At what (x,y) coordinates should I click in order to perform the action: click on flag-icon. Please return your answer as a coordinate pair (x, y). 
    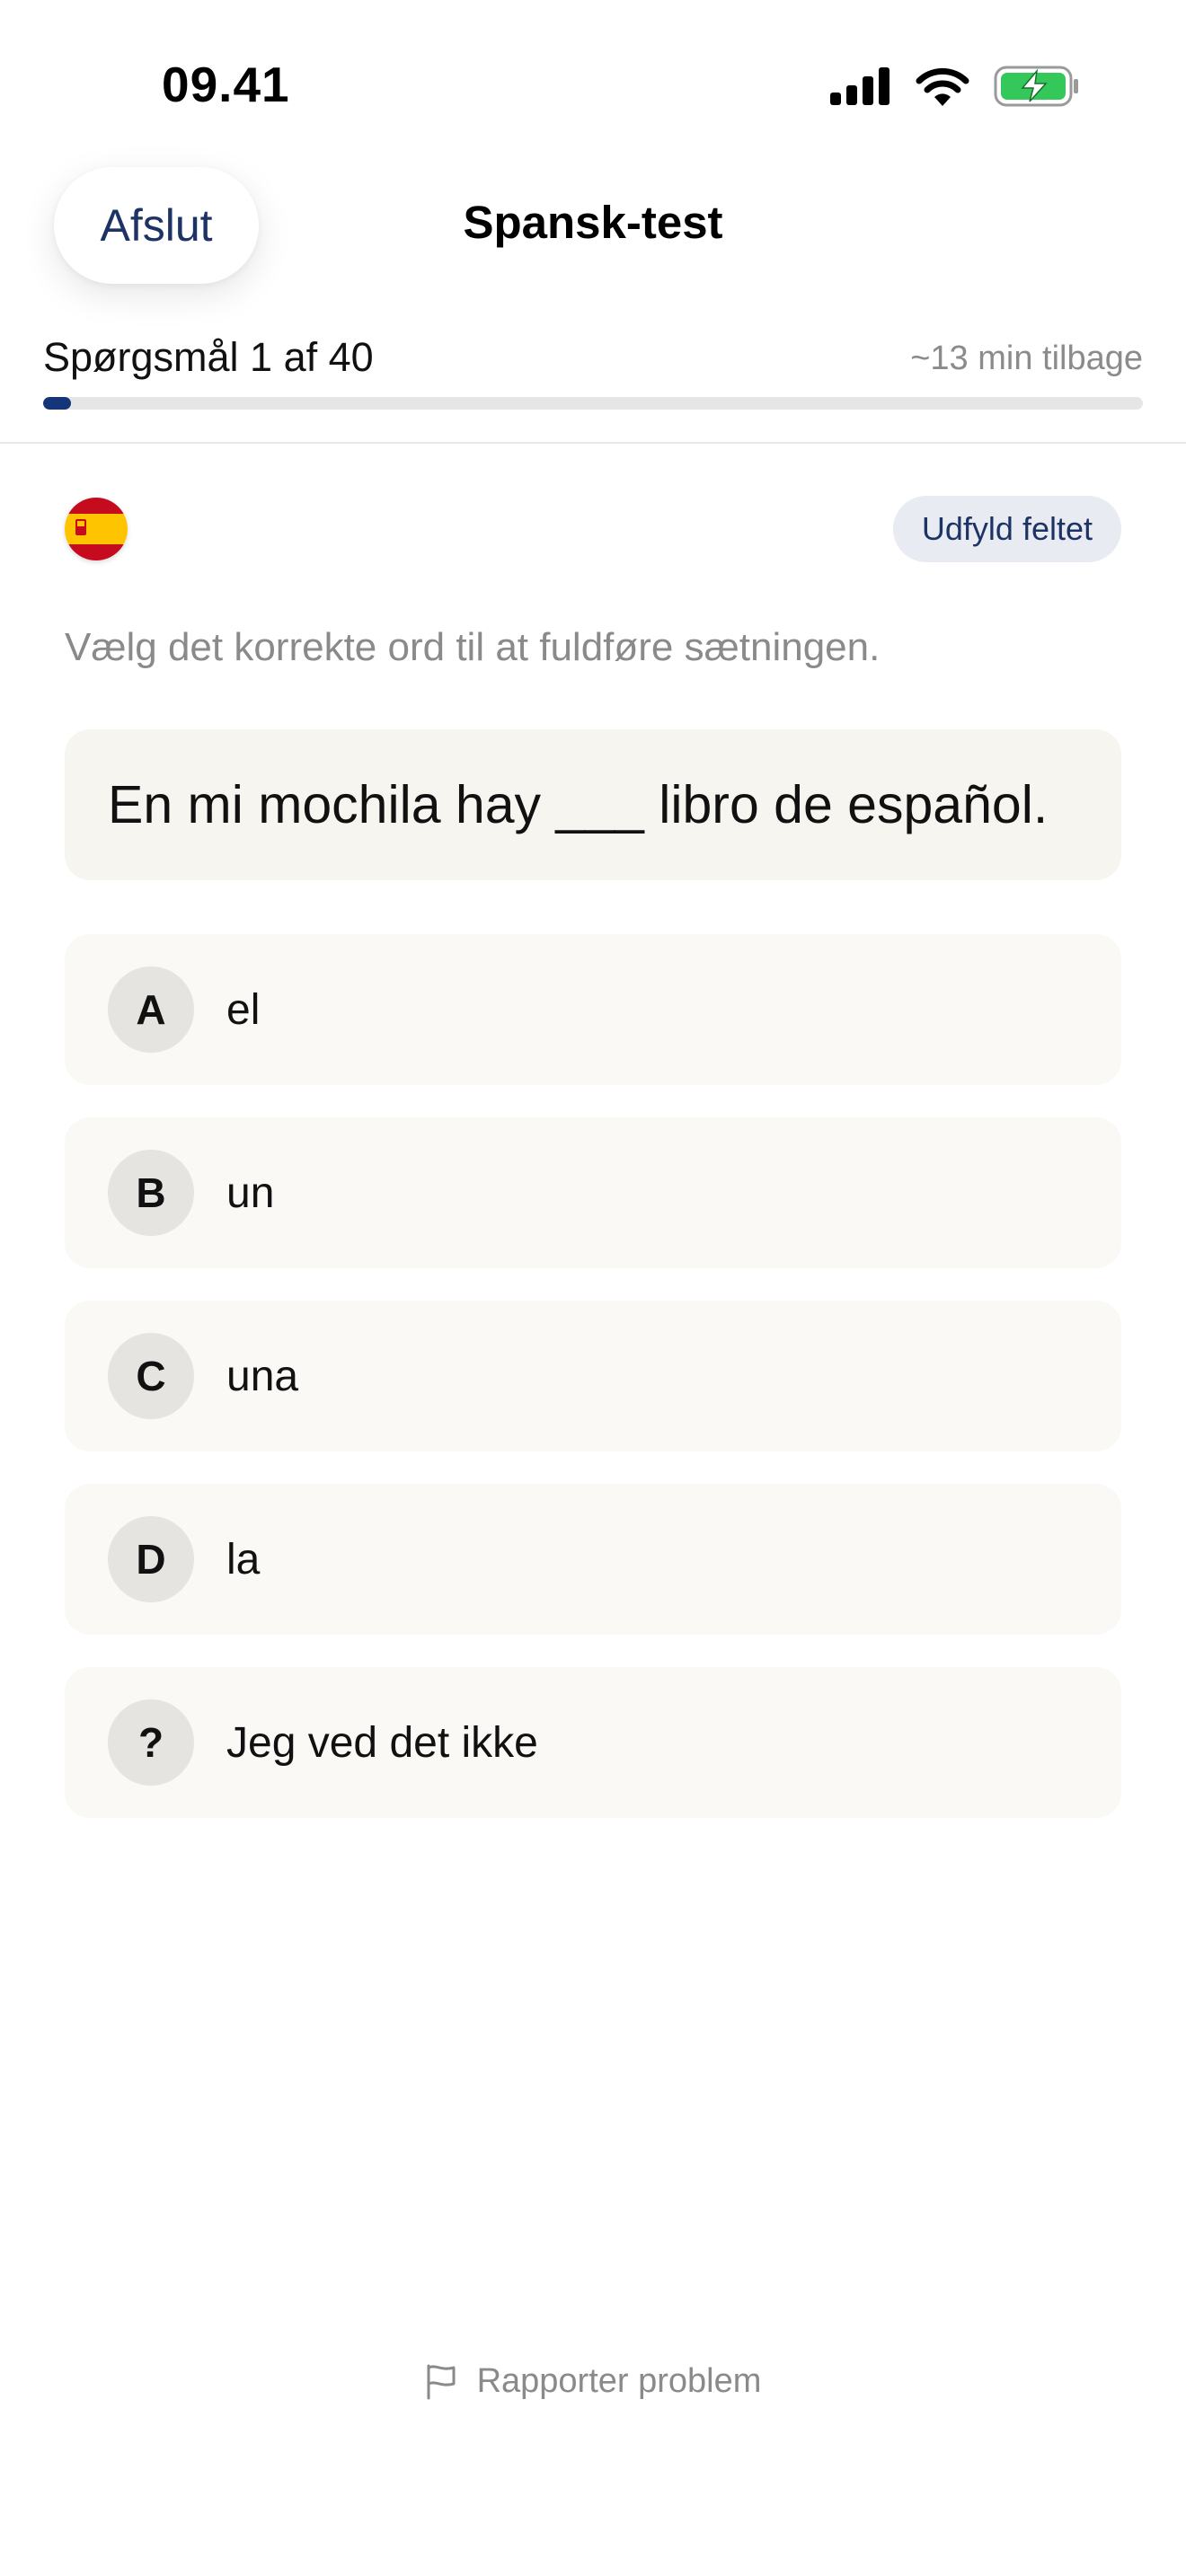
    Looking at the image, I should click on (441, 2381).